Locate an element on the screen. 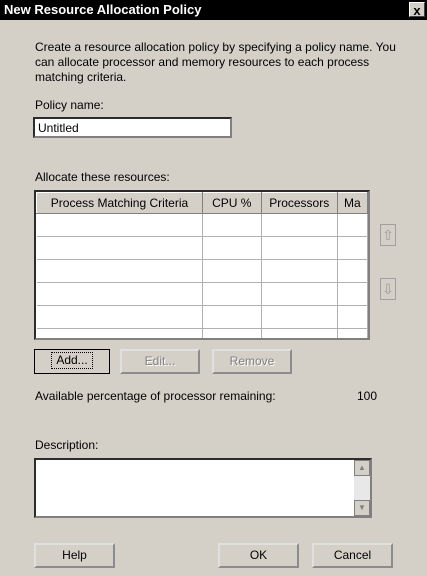 This screenshot has height=576, width=427. policy-name-label: Policy name: is located at coordinates (69, 105).